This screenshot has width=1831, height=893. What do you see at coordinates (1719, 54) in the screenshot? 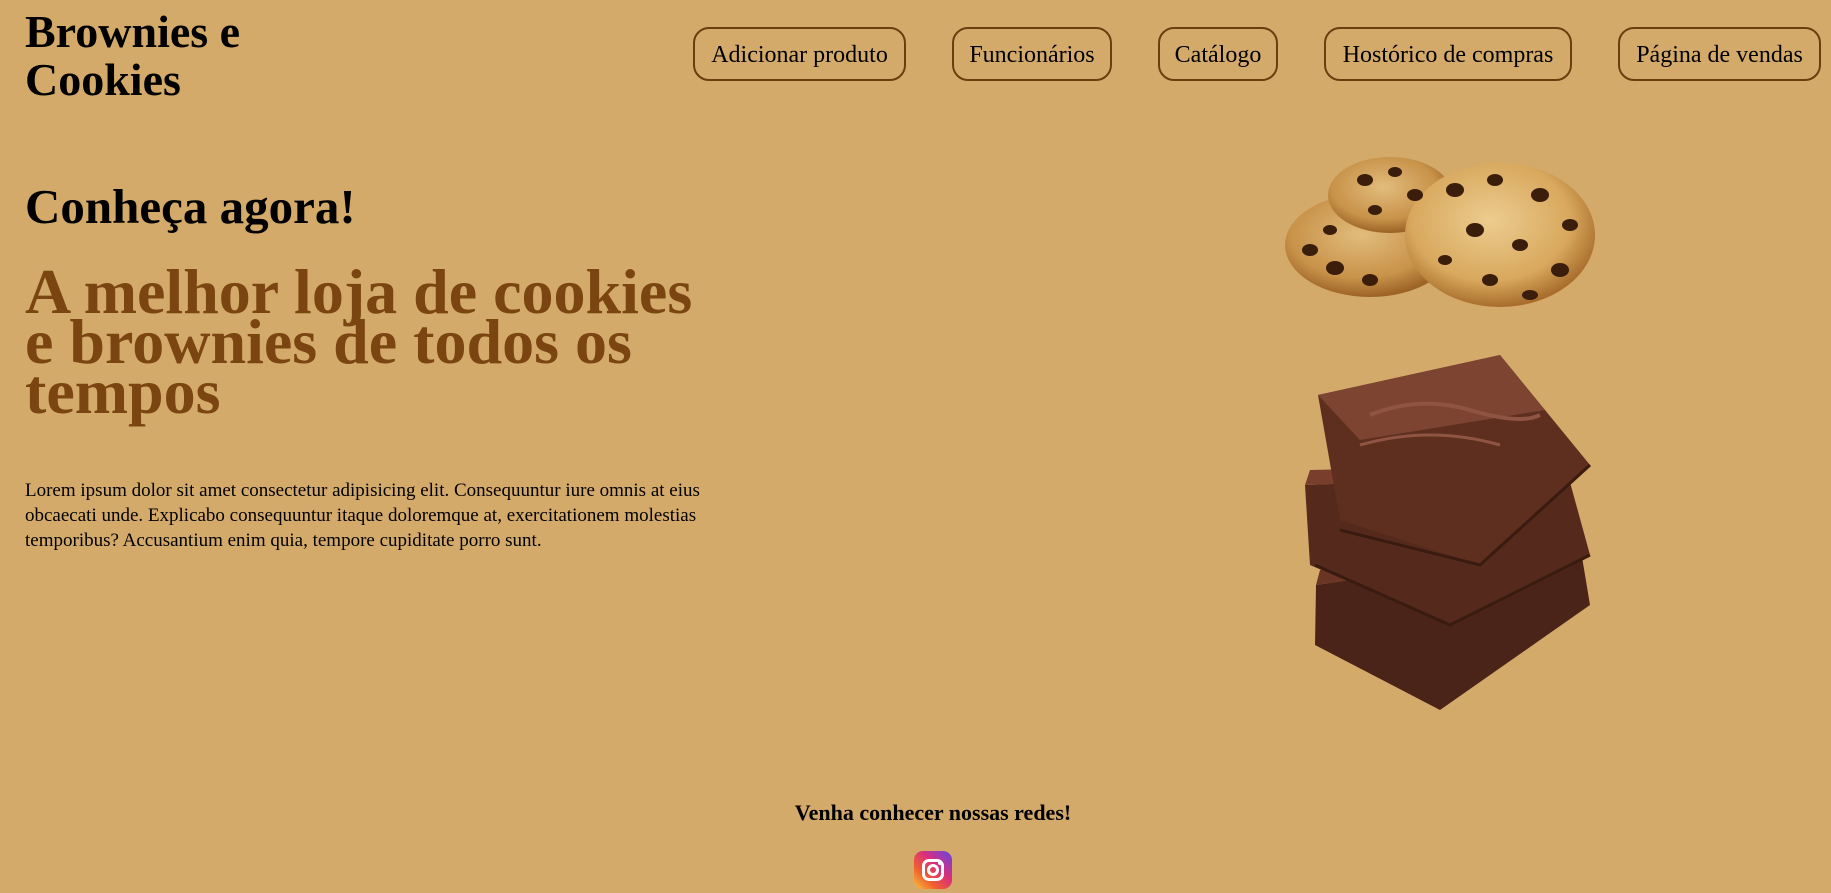
I see `nav-sales-page-button: Página de vendas` at bounding box center [1719, 54].